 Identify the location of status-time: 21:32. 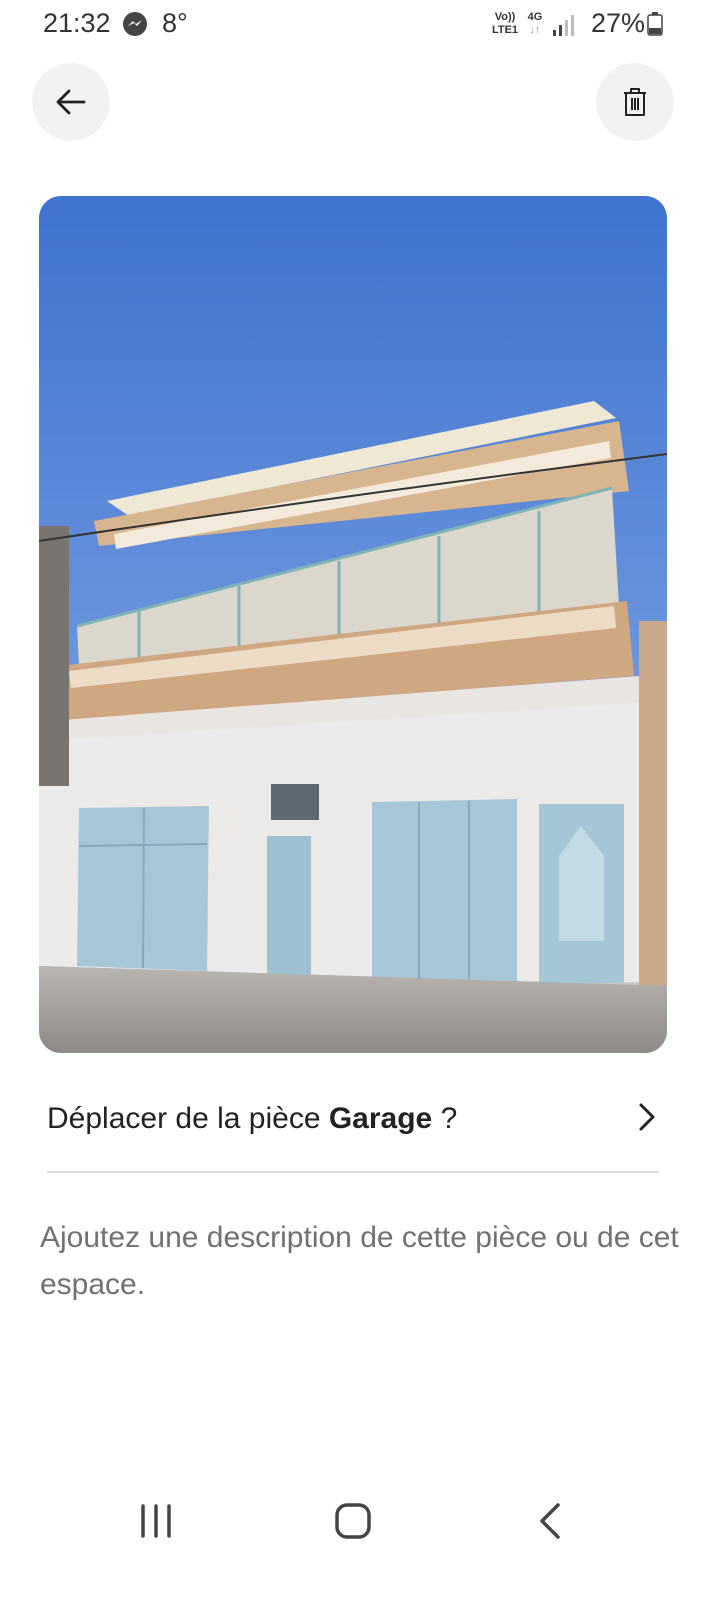
(77, 23).